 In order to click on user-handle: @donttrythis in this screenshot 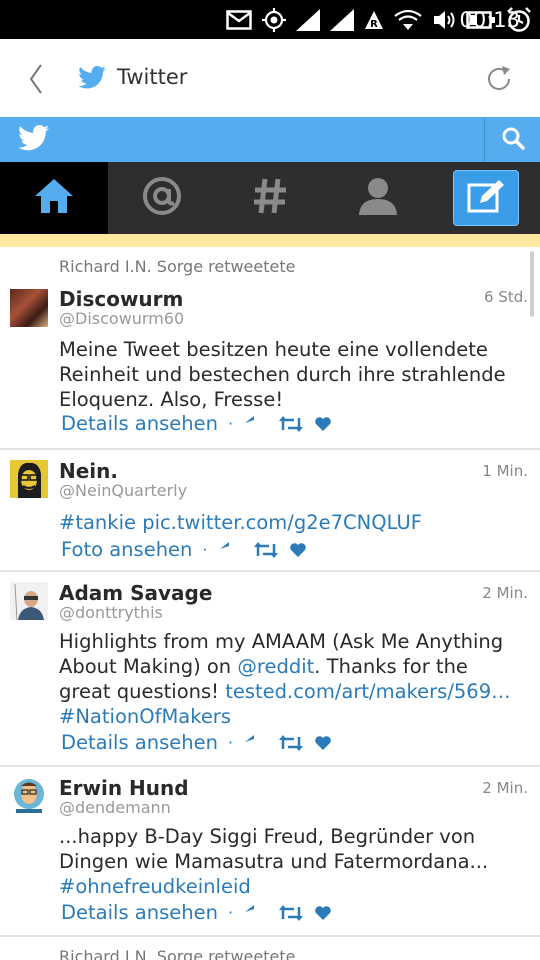, I will do `click(111, 612)`.